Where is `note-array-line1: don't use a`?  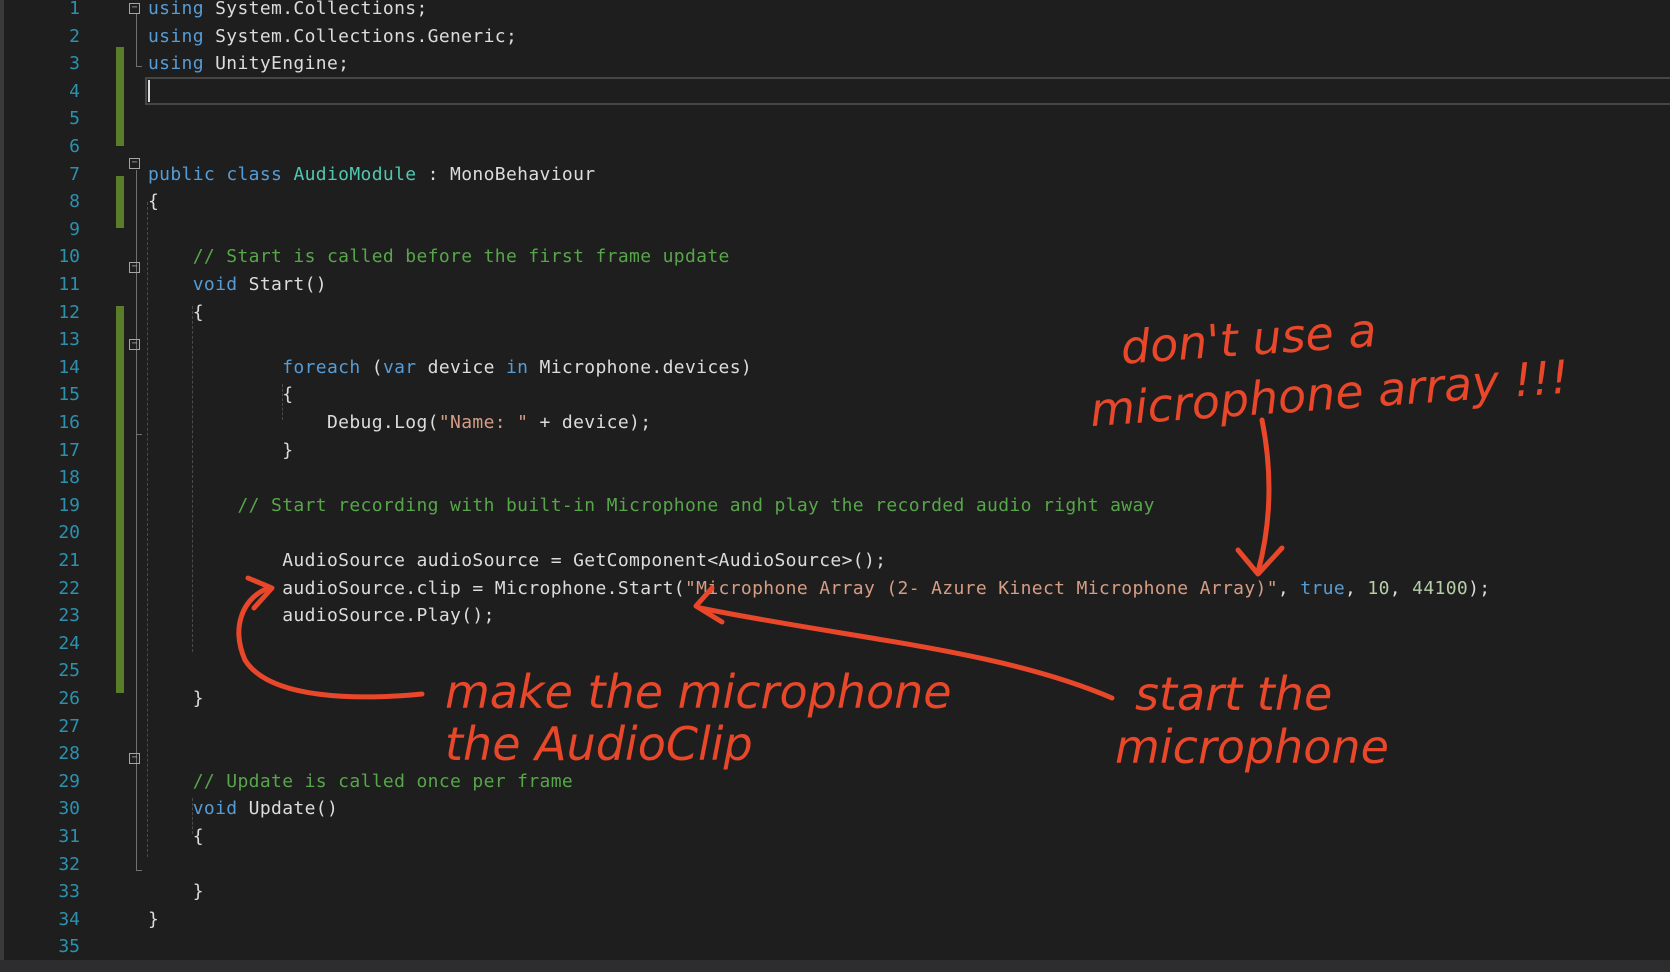 note-array-line1: don't use a is located at coordinates (1248, 339).